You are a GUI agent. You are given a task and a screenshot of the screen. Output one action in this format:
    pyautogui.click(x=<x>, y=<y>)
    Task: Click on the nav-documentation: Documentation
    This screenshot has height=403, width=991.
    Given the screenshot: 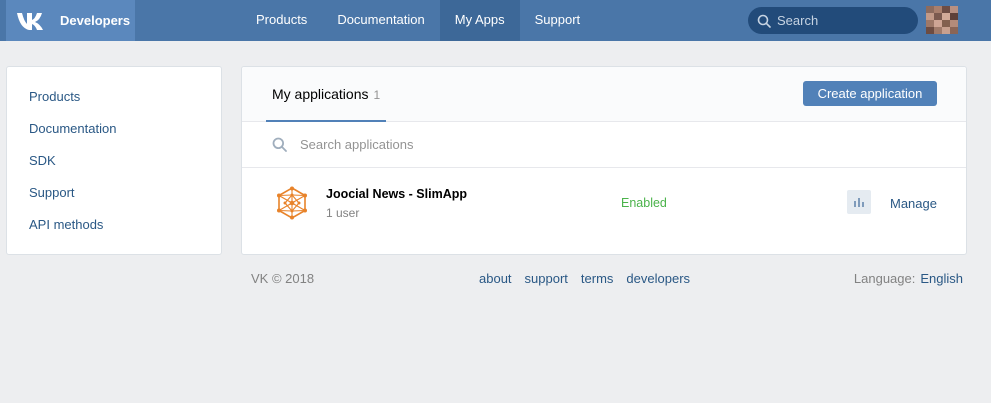 What is the action you would take?
    pyautogui.click(x=380, y=20)
    